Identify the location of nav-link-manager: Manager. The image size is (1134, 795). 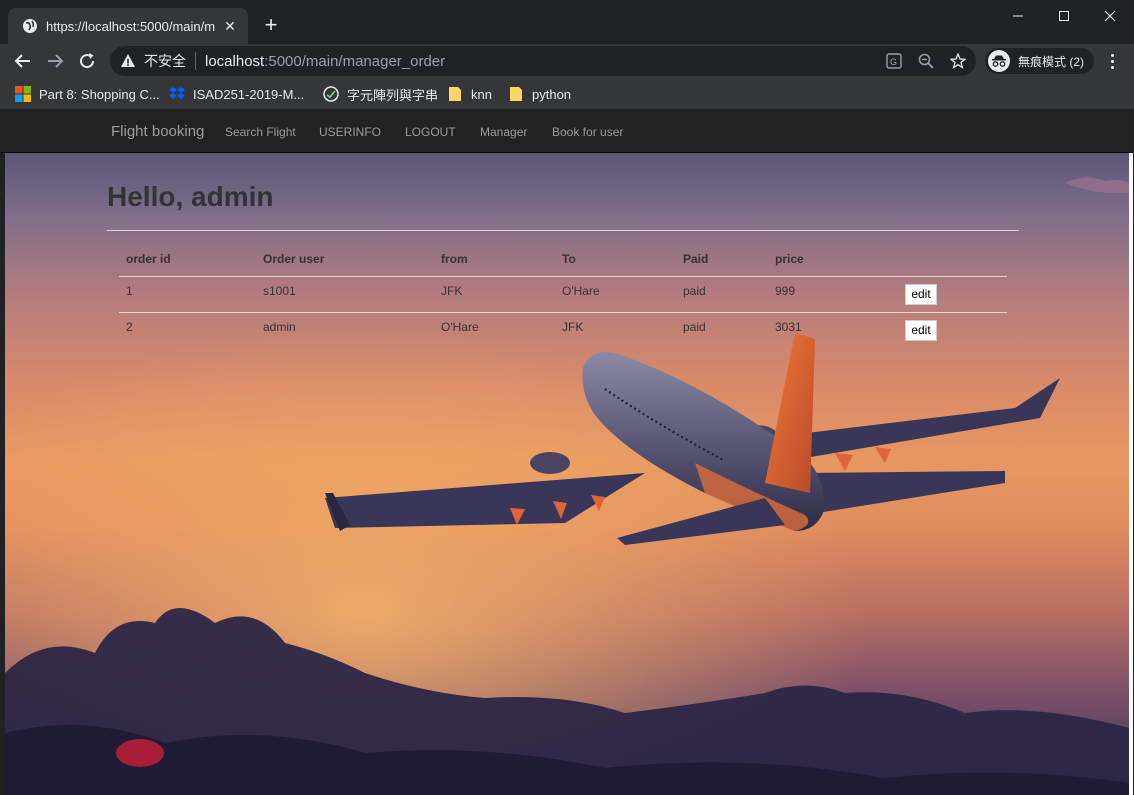
(503, 132).